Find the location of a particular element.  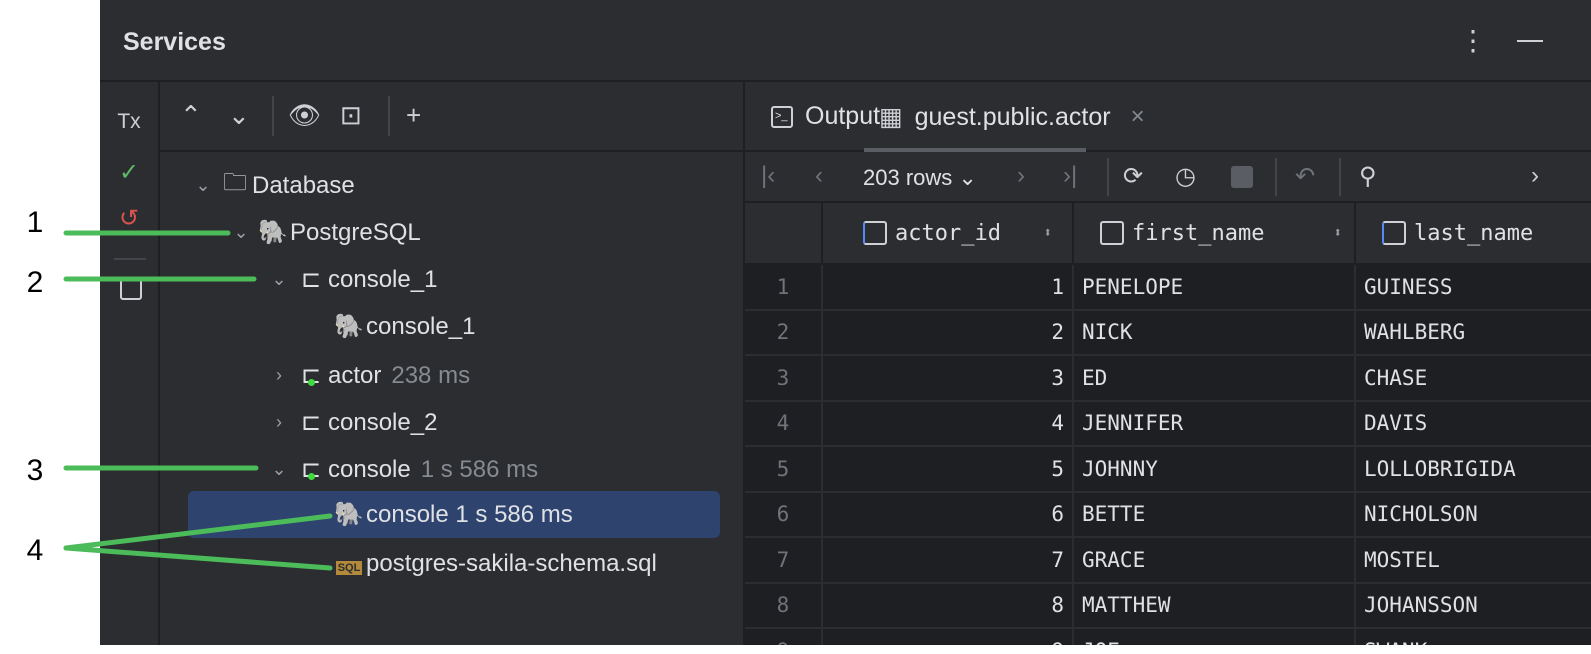

cell-first-name: NICK is located at coordinates (1215, 332).